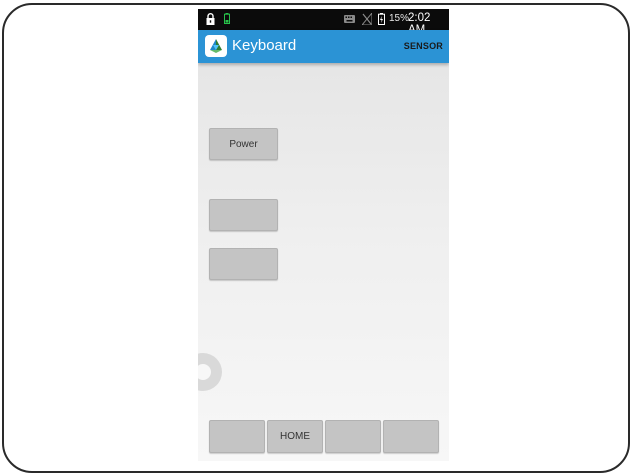 The height and width of the screenshot is (473, 636). What do you see at coordinates (423, 46) in the screenshot?
I see `sensor-button: SENSOR` at bounding box center [423, 46].